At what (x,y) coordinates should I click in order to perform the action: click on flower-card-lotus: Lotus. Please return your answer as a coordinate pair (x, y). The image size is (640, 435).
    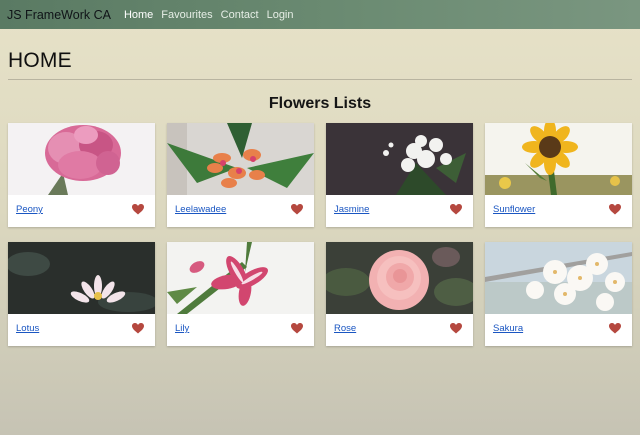
    Looking at the image, I should click on (81, 294).